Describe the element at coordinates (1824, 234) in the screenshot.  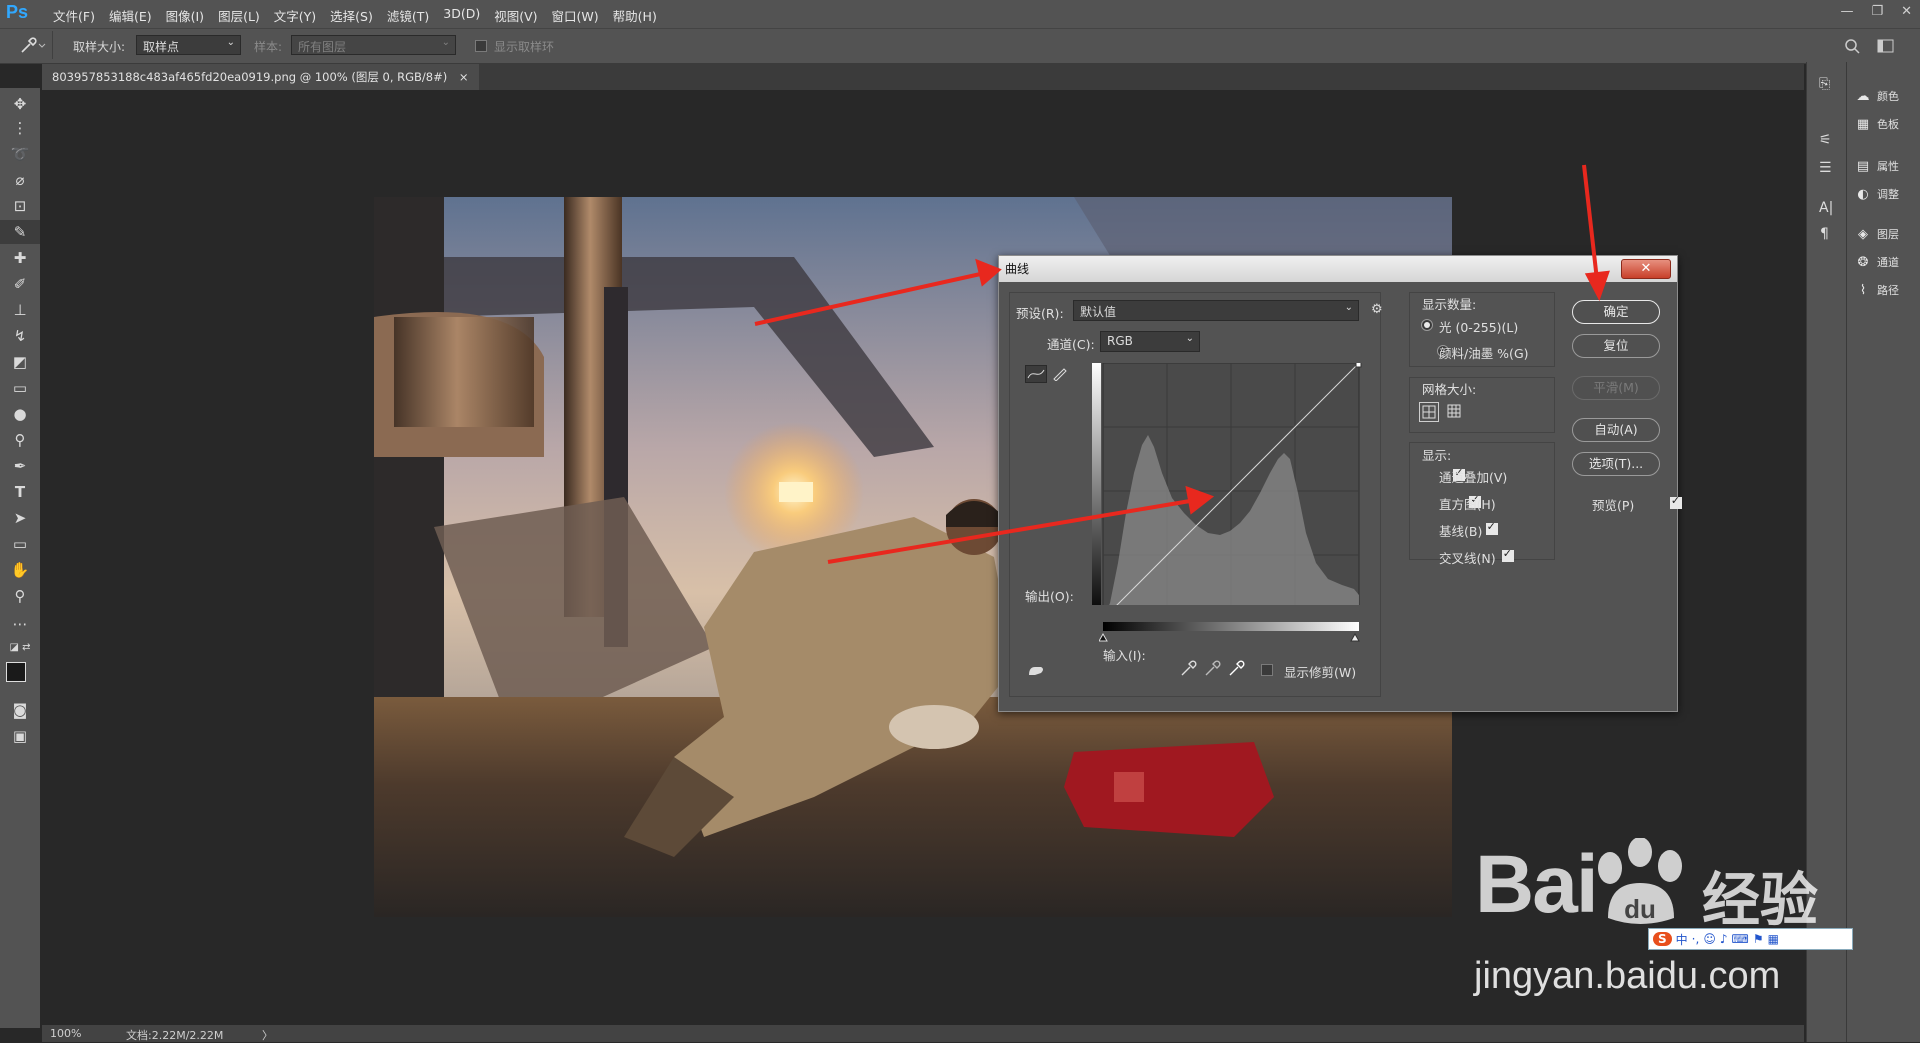
I see `paragraph-panel-icon: ¶` at that location.